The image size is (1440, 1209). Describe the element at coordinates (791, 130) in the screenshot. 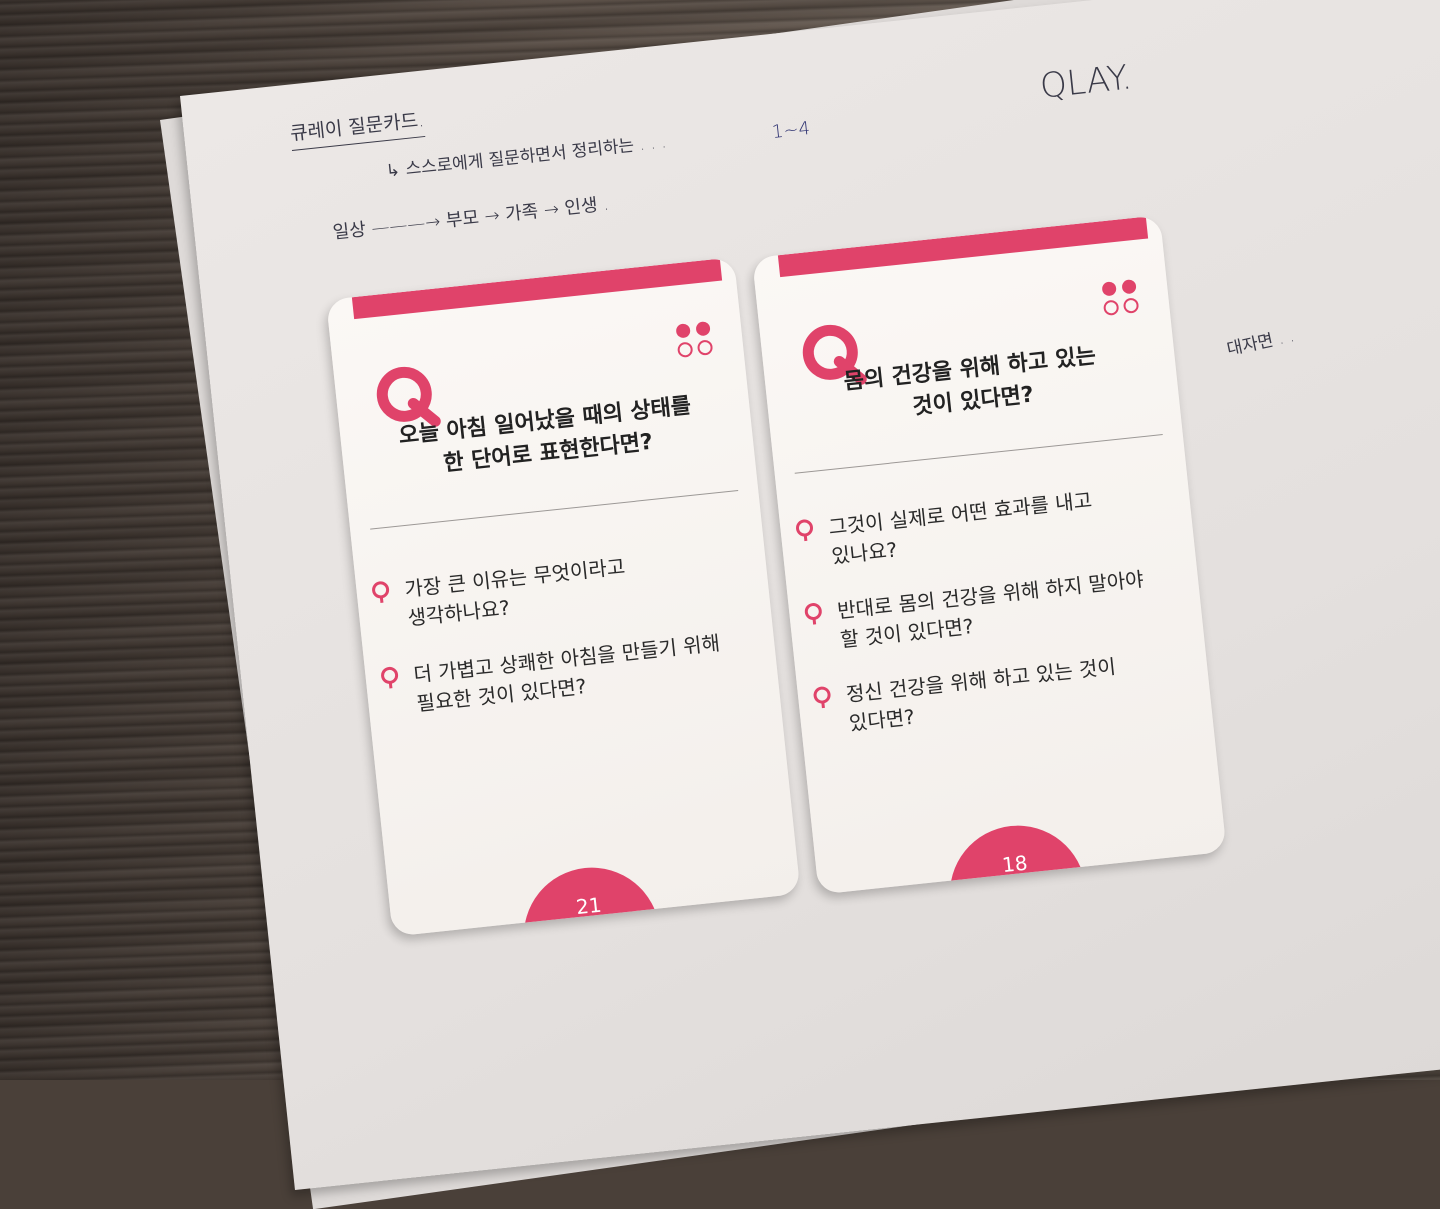

I see `handwriting-line2-side: 1~4` at that location.